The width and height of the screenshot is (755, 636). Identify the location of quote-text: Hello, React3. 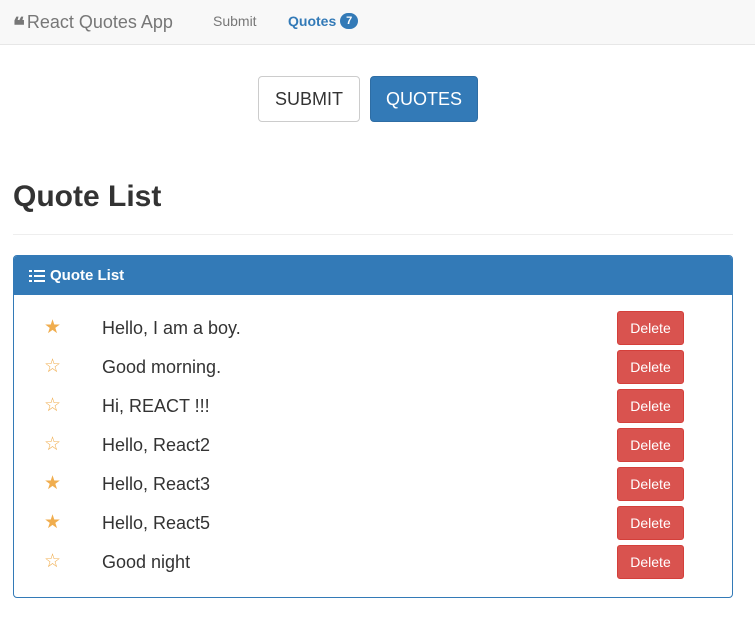
(156, 484).